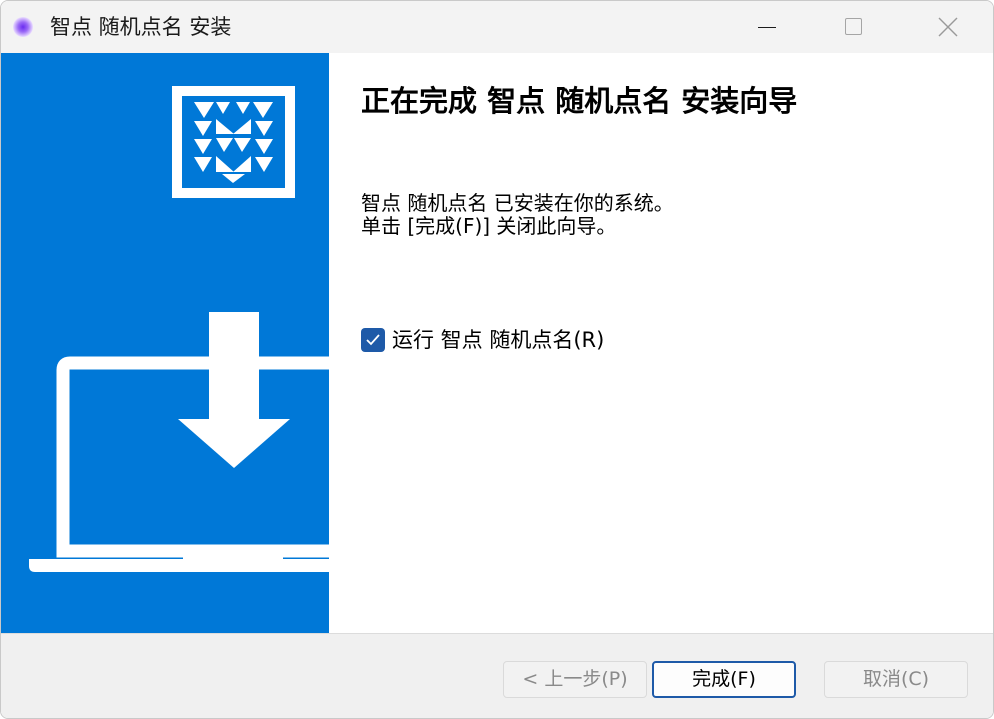  I want to click on run-app-label: 运行 智点 随机点名(R), so click(498, 340).